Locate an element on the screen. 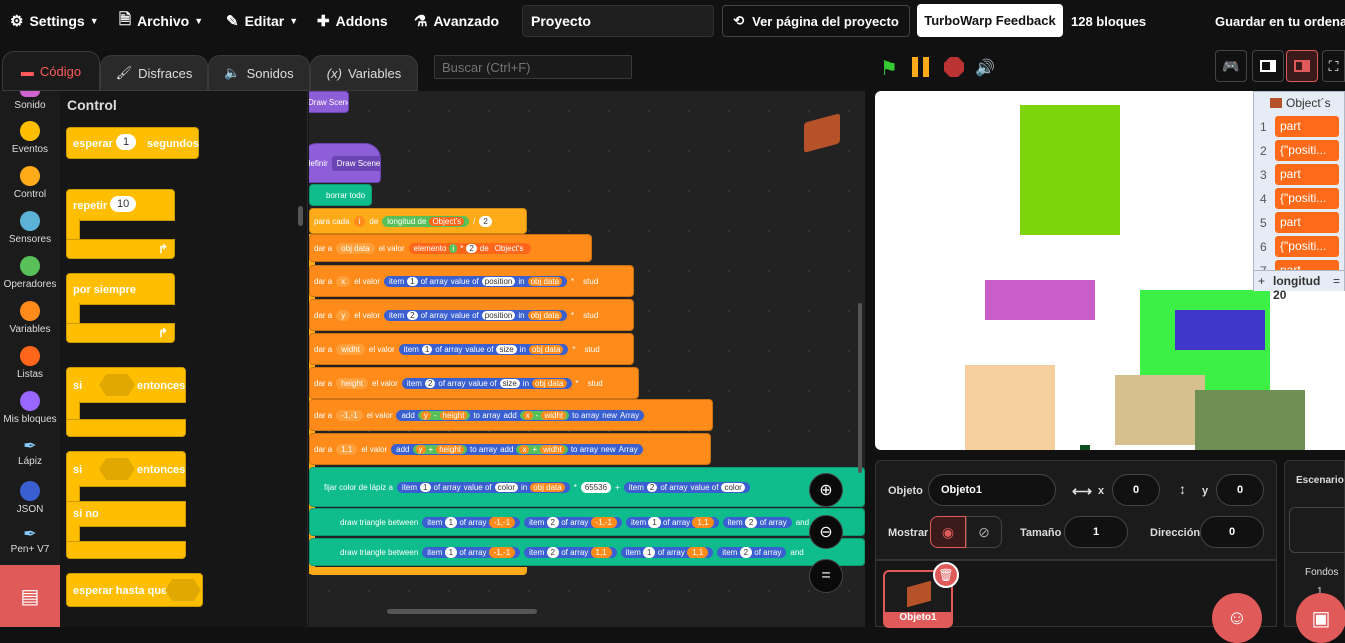 The image size is (1345, 643). block-param: -1,-1 is located at coordinates (349, 415).